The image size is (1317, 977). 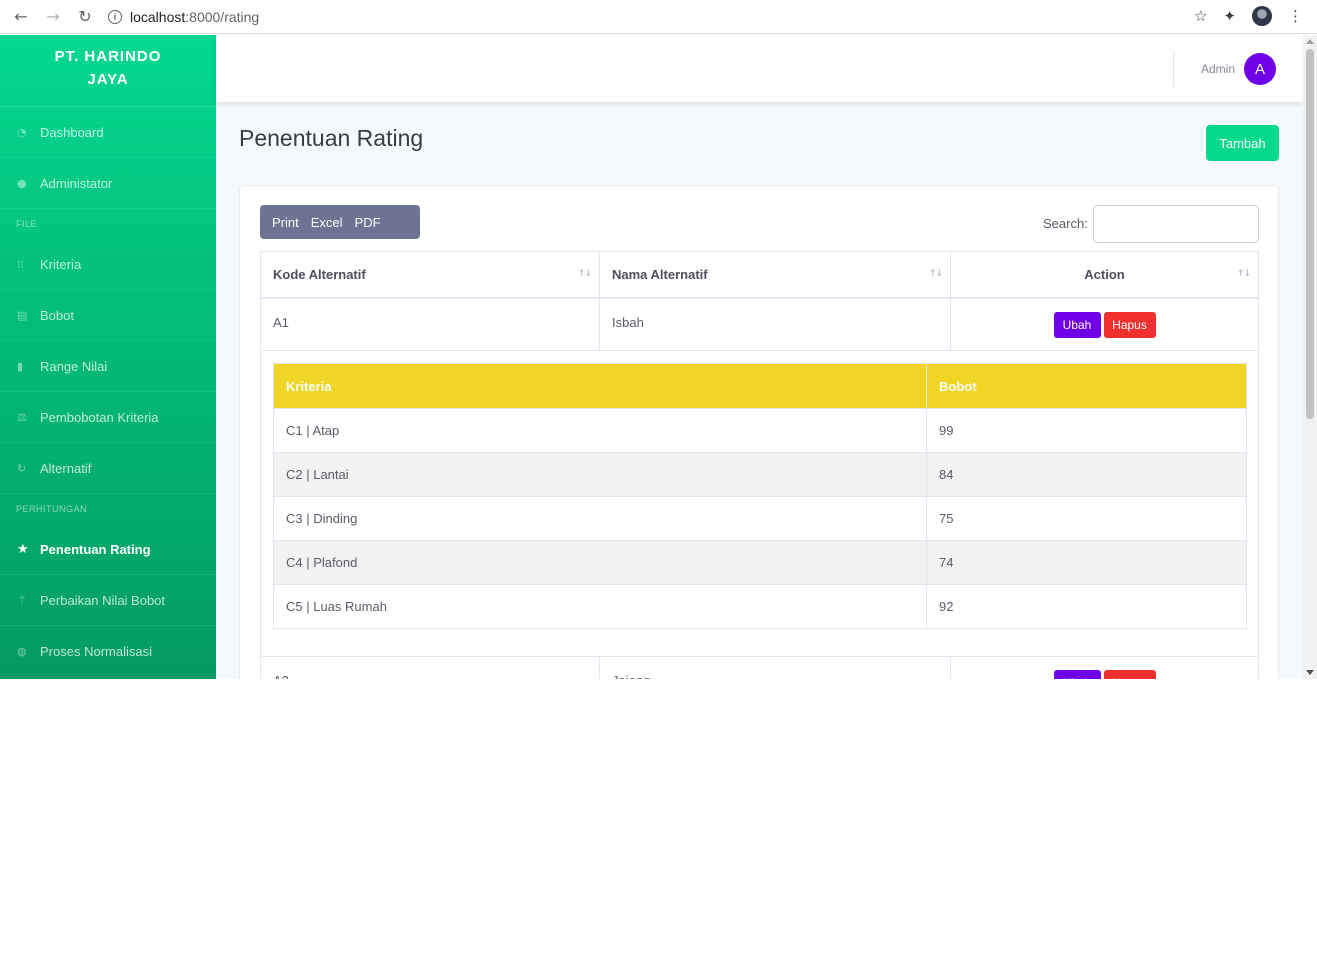 What do you see at coordinates (775, 274) in the screenshot?
I see `column-header-nama: Nama Alternatif ↑↓` at bounding box center [775, 274].